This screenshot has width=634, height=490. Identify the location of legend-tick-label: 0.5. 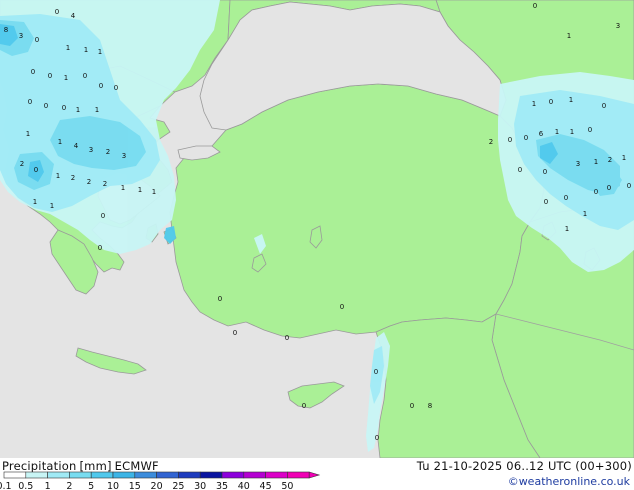
(25, 485).